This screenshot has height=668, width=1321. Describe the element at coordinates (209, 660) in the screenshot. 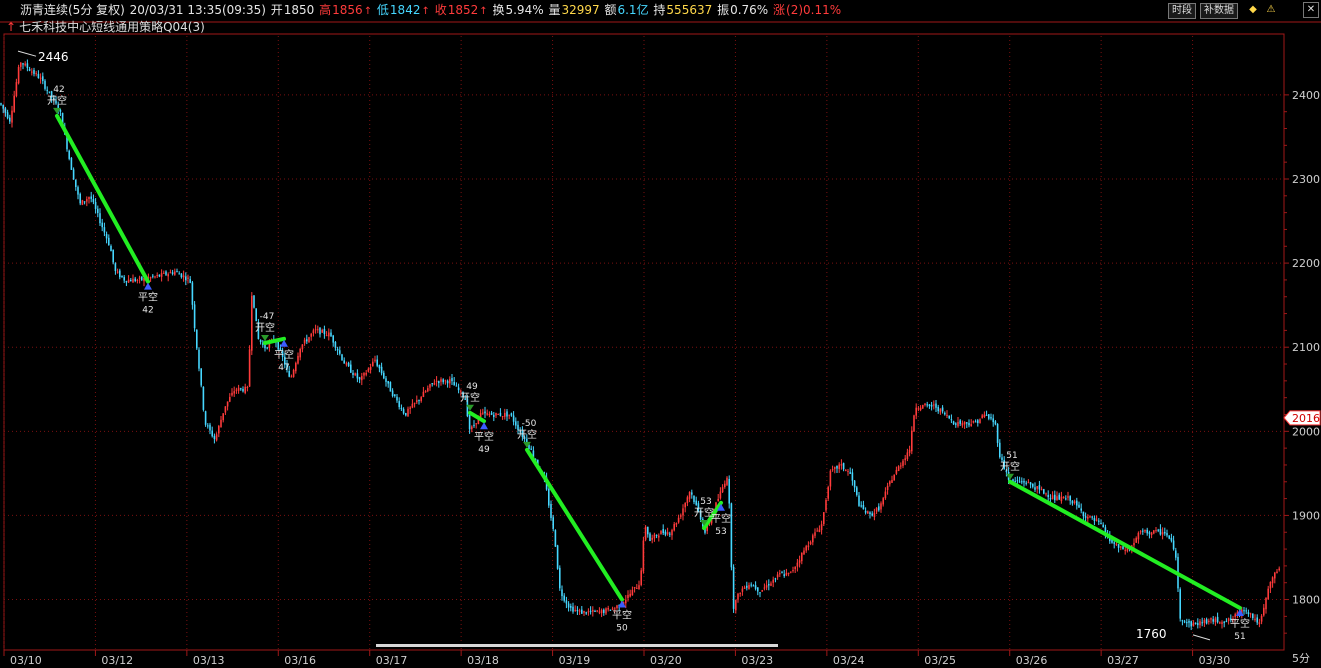

I see `x-tick-label: 03/13` at that location.